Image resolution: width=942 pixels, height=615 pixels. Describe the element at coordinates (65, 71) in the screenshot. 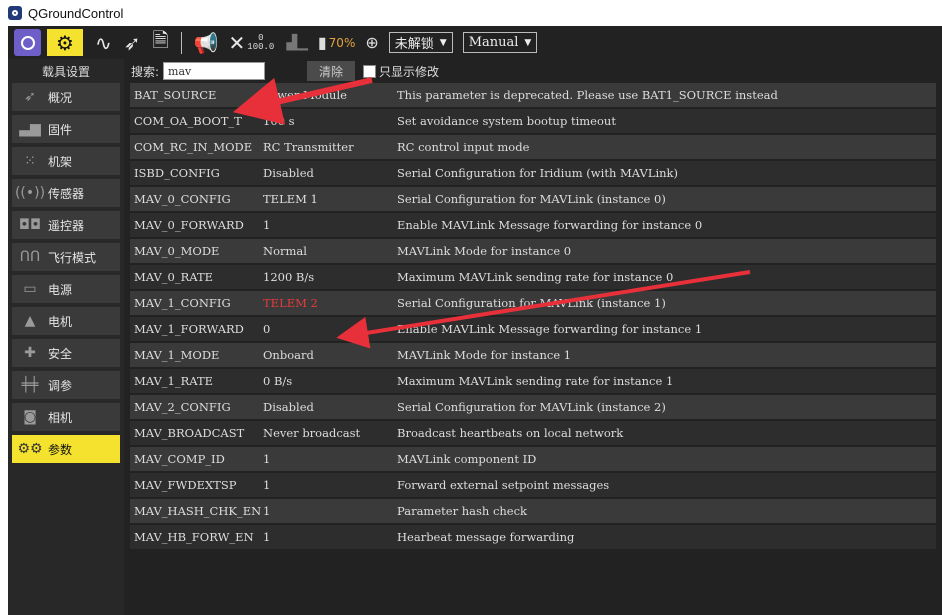

I see `sidebar-header: 载具设置` at that location.